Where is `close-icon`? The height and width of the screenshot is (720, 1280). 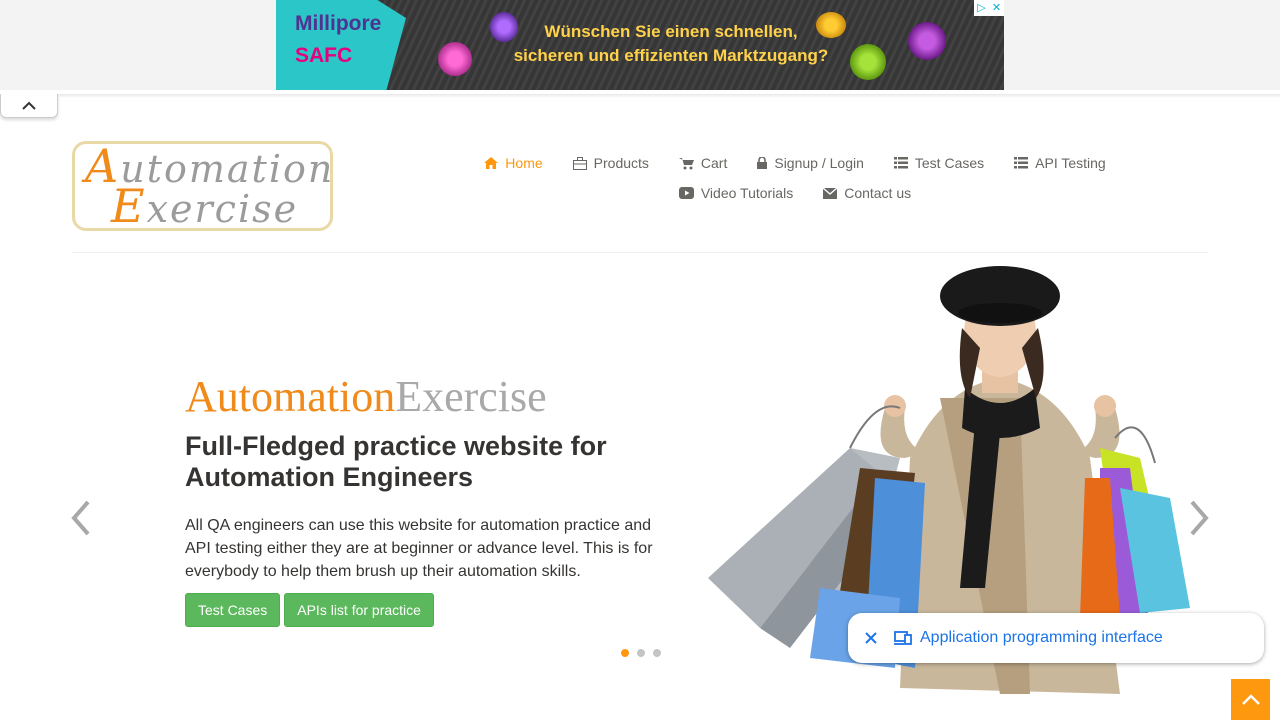 close-icon is located at coordinates (871, 638).